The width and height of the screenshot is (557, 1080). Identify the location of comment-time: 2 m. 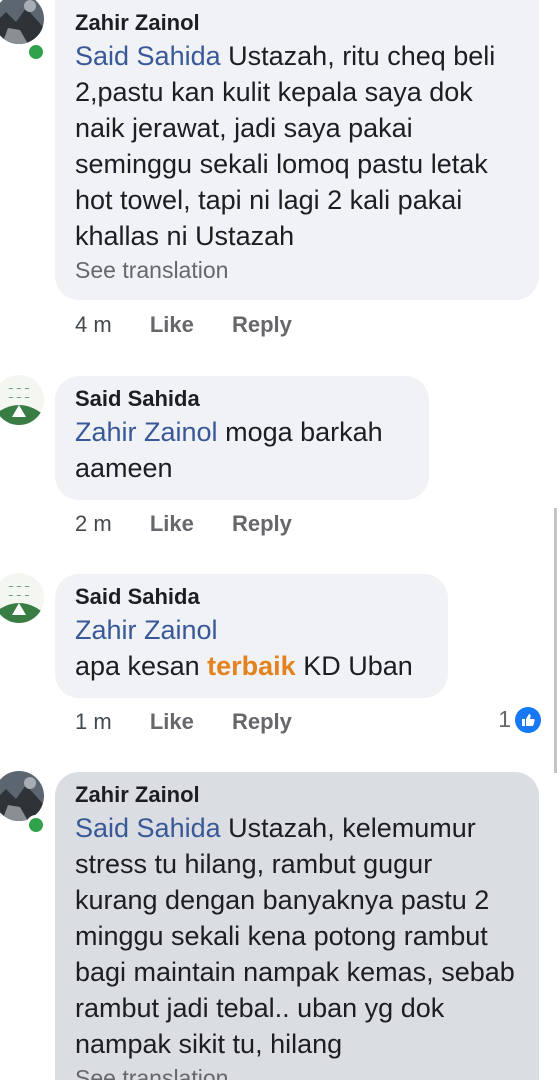
(93, 523).